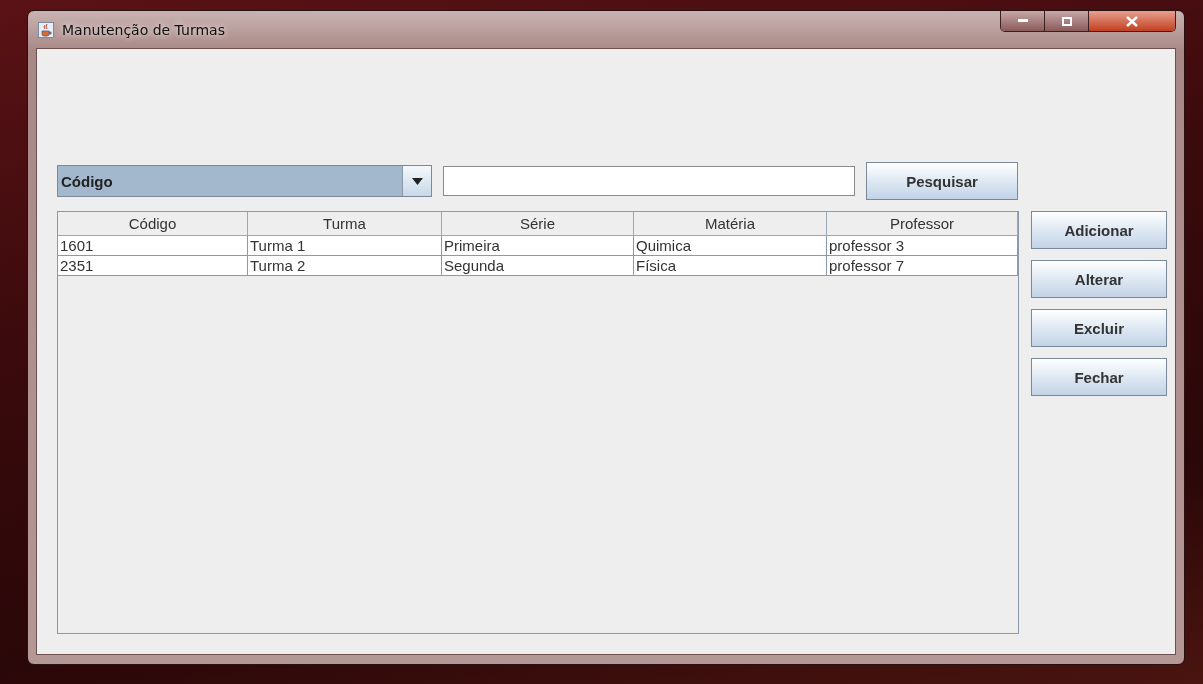  What do you see at coordinates (345, 266) in the screenshot?
I see `table-cell: Turma 2` at bounding box center [345, 266].